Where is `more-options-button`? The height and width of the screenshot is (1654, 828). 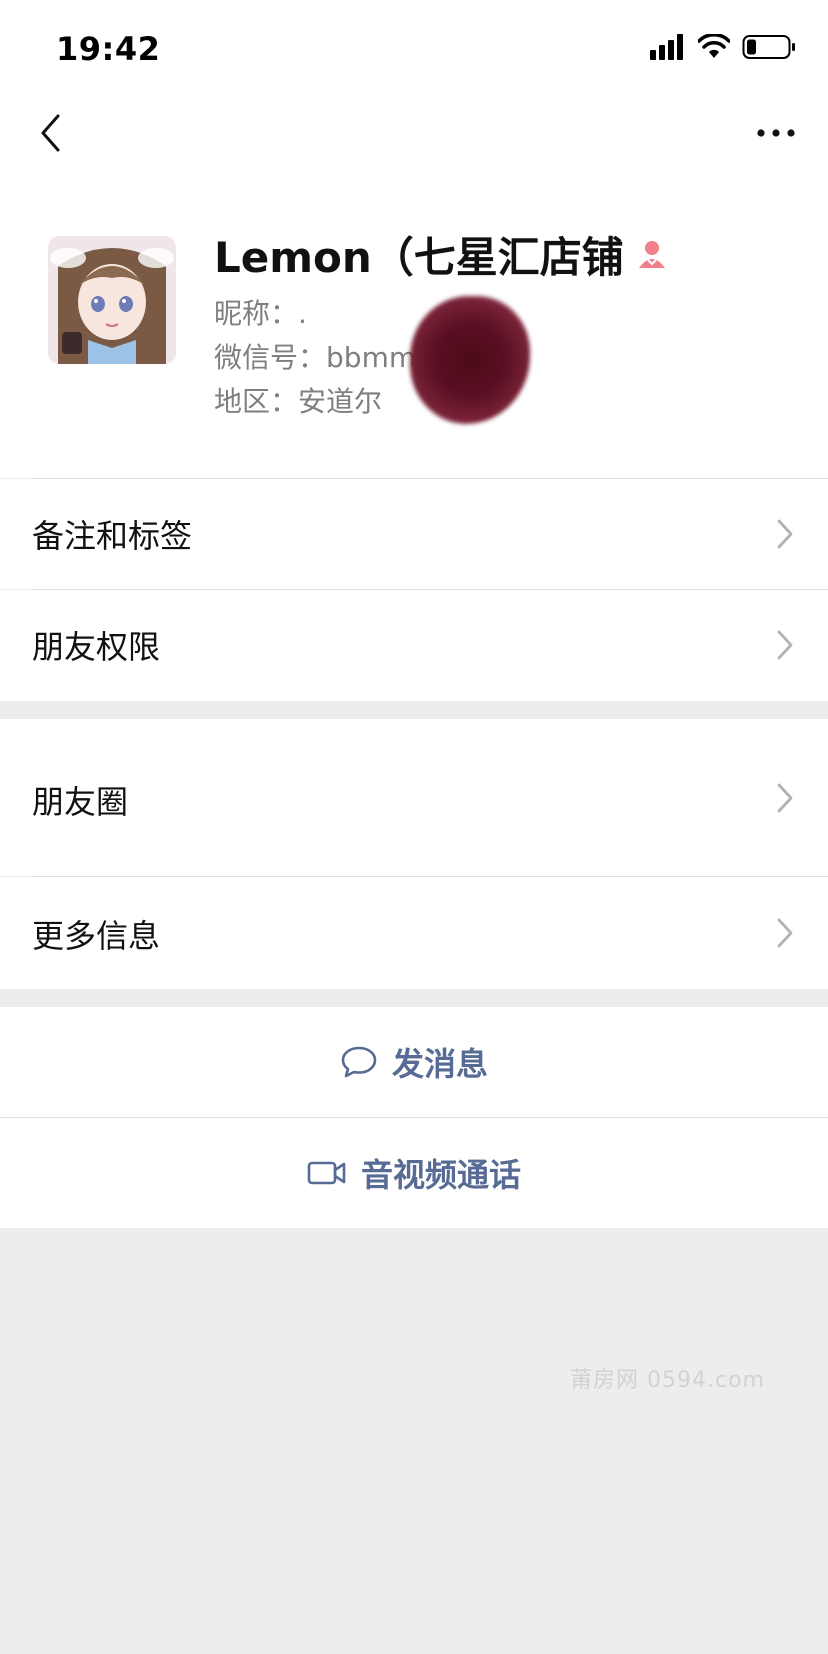 more-options-button is located at coordinates (776, 133).